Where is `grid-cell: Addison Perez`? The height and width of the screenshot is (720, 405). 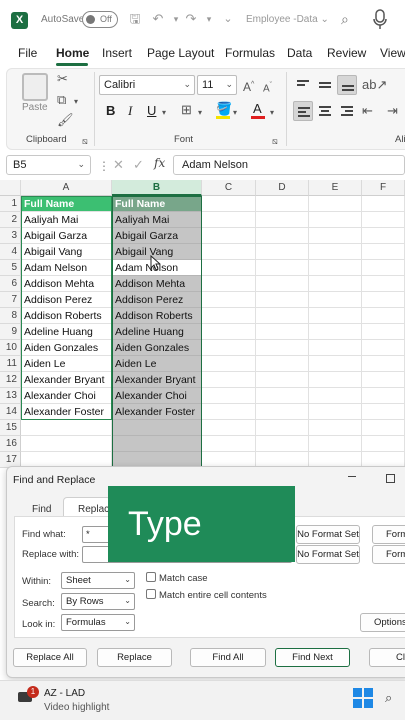
grid-cell: Addison Perez is located at coordinates (66, 300).